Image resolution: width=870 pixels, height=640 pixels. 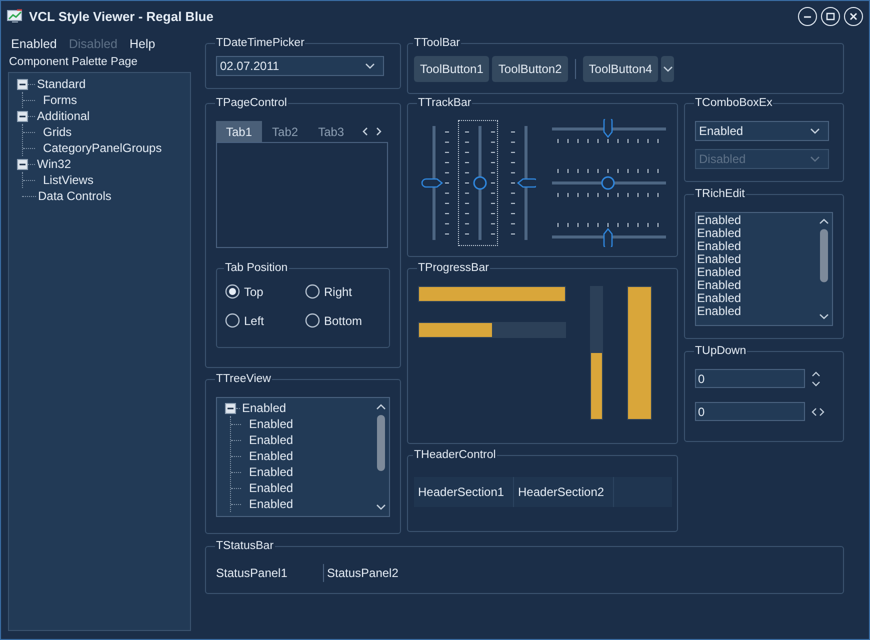 I want to click on tree-item: Data Controls, so click(x=75, y=196).